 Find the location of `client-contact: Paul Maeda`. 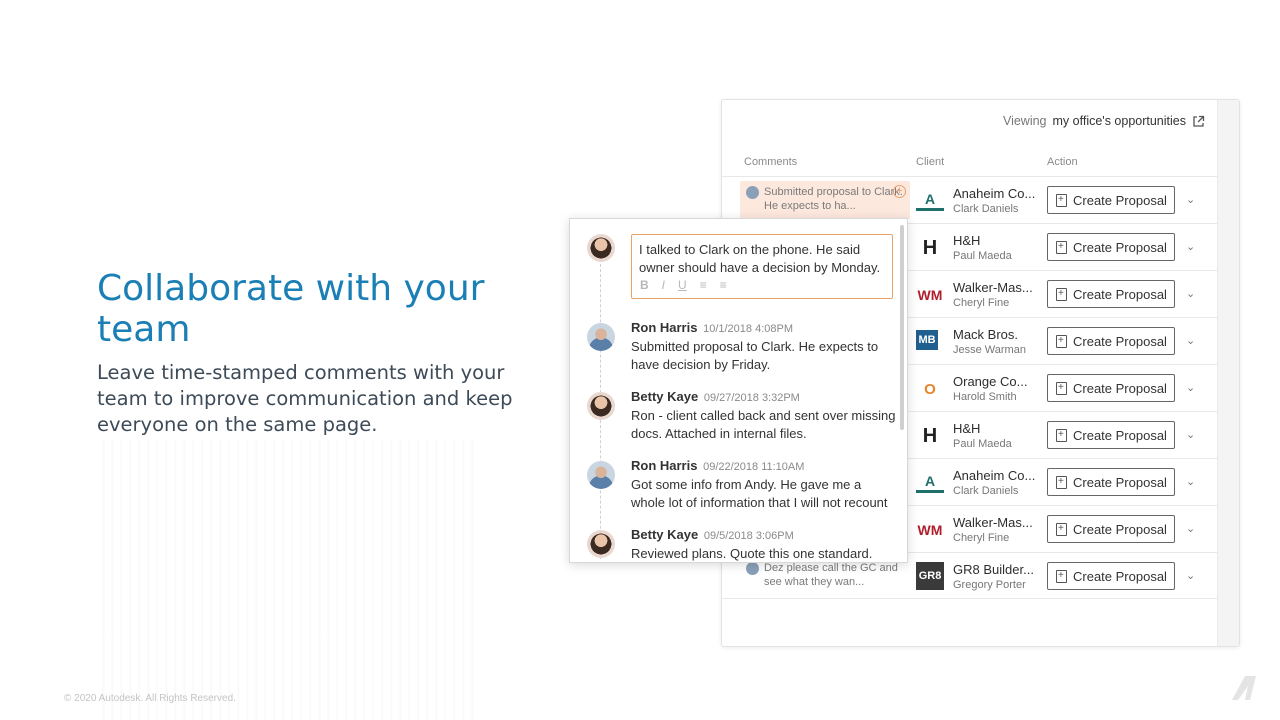

client-contact: Paul Maeda is located at coordinates (982, 256).